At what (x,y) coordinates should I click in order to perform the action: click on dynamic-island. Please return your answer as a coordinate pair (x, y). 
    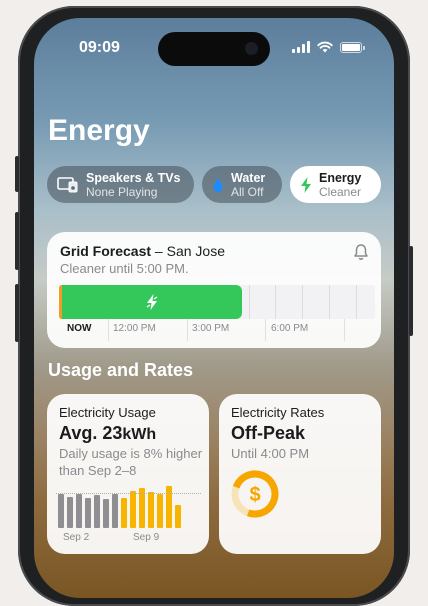
    Looking at the image, I should click on (214, 49).